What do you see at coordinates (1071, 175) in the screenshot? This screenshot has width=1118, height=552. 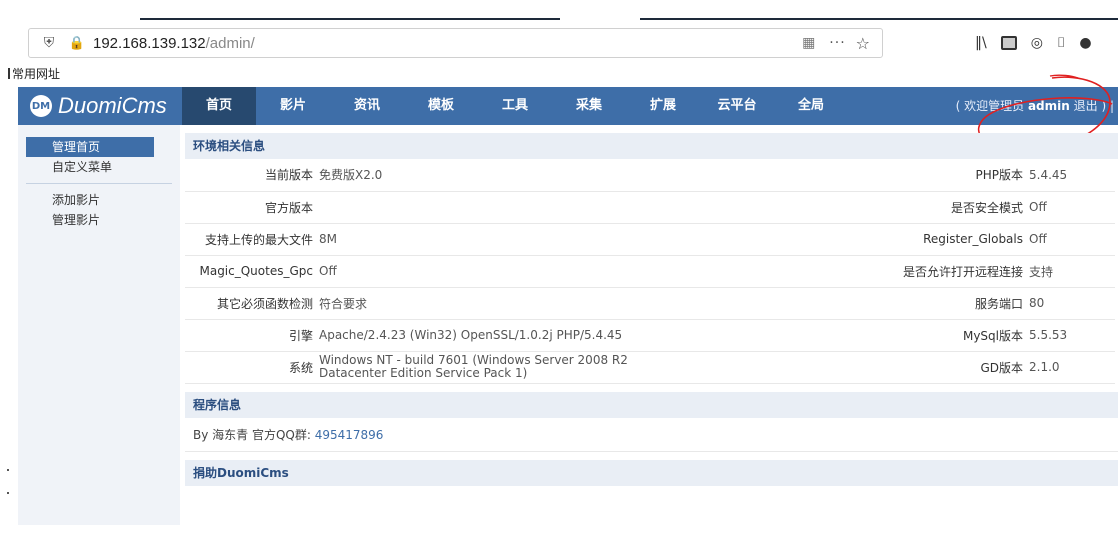 I see `row-value: 5.4.45` at bounding box center [1071, 175].